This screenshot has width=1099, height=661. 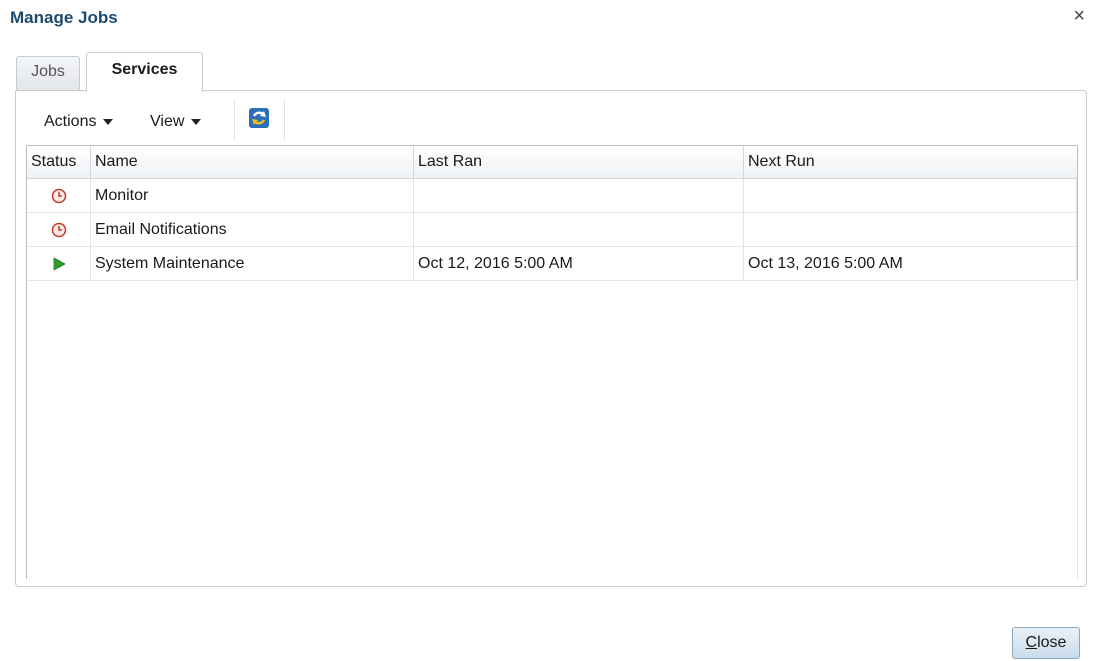 What do you see at coordinates (48, 73) in the screenshot?
I see `tab-jobs: Jobs` at bounding box center [48, 73].